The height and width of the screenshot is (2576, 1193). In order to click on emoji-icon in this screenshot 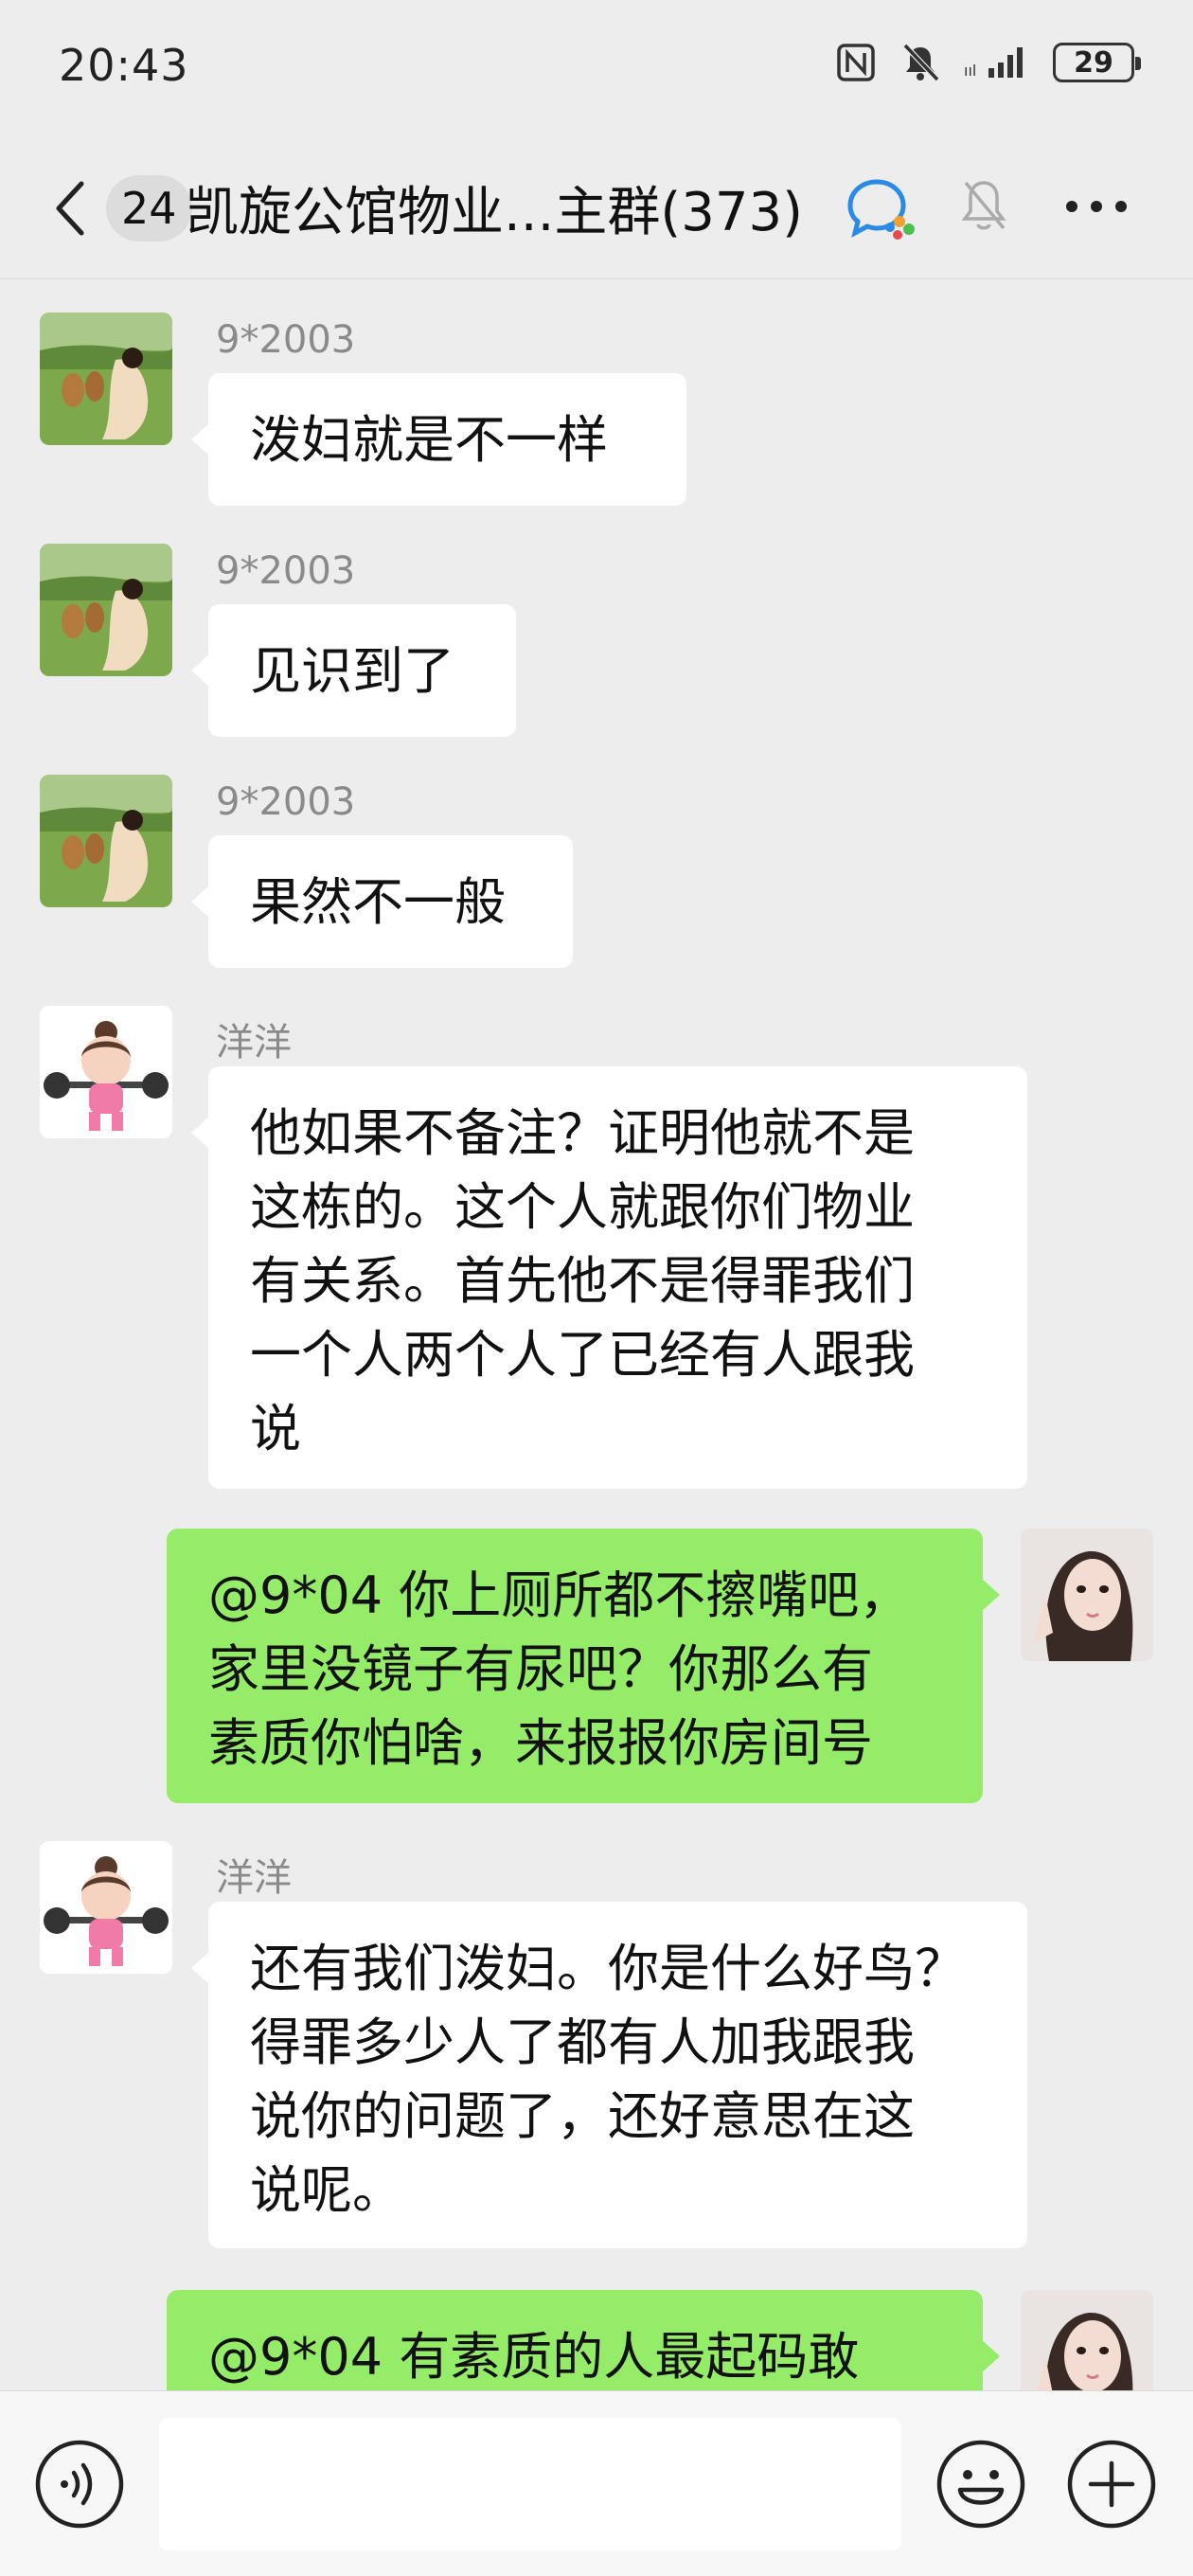, I will do `click(981, 2484)`.